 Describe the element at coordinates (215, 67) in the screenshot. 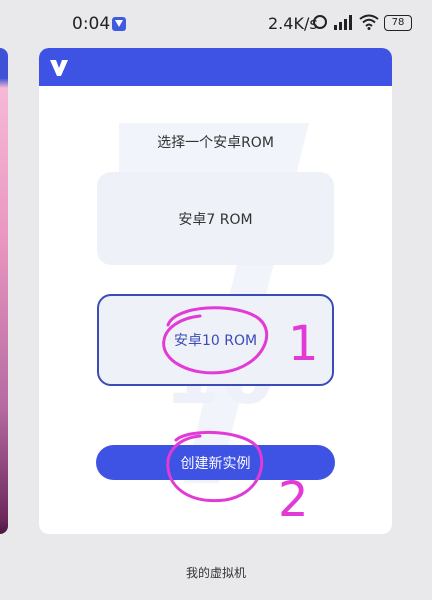

I see `card-header` at that location.